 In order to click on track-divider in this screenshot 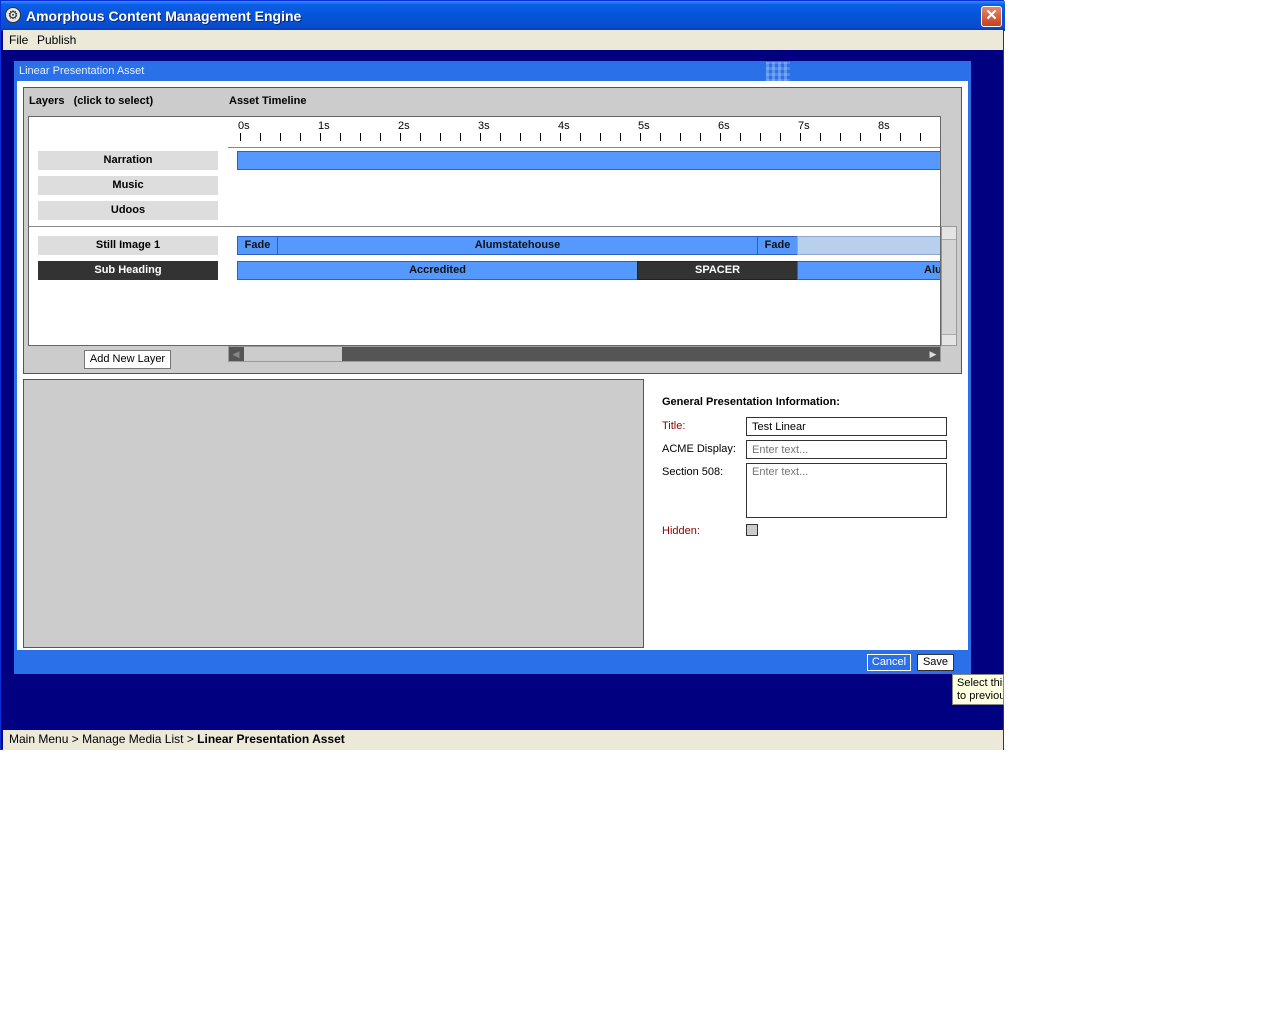, I will do `click(584, 226)`.